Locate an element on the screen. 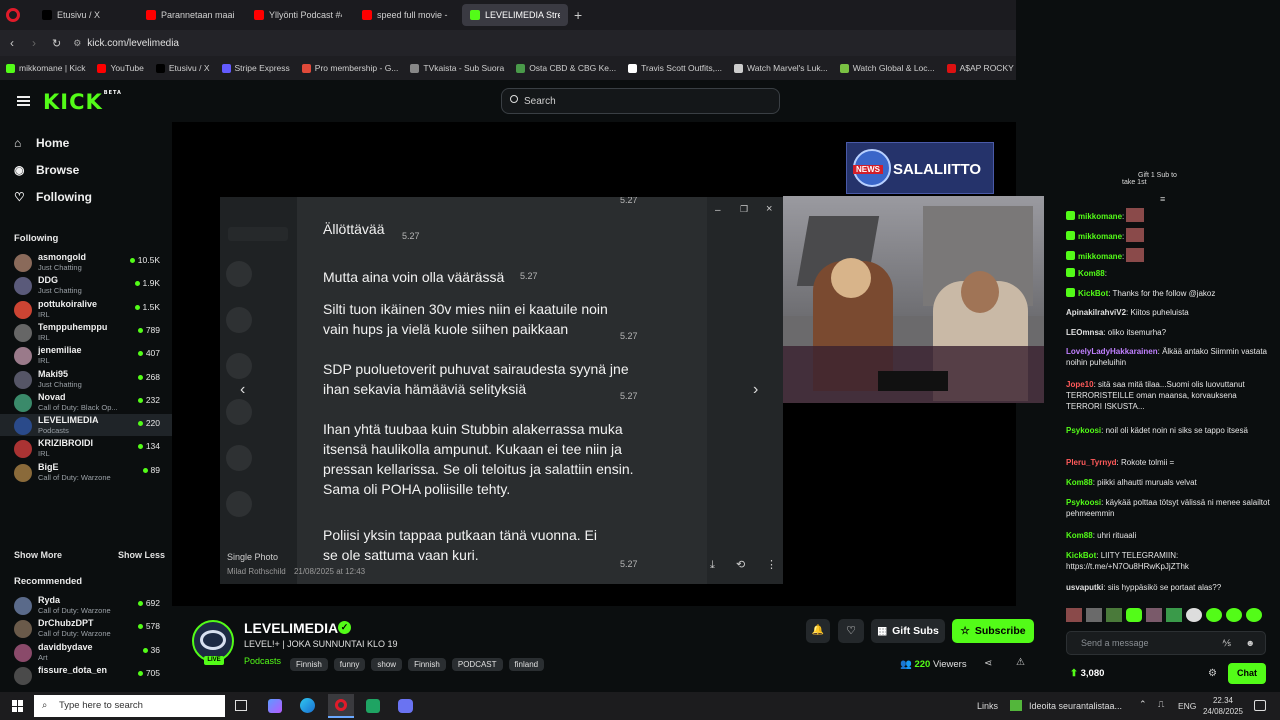 The height and width of the screenshot is (720, 1280). rotate-icon: ⟲ is located at coordinates (740, 564).